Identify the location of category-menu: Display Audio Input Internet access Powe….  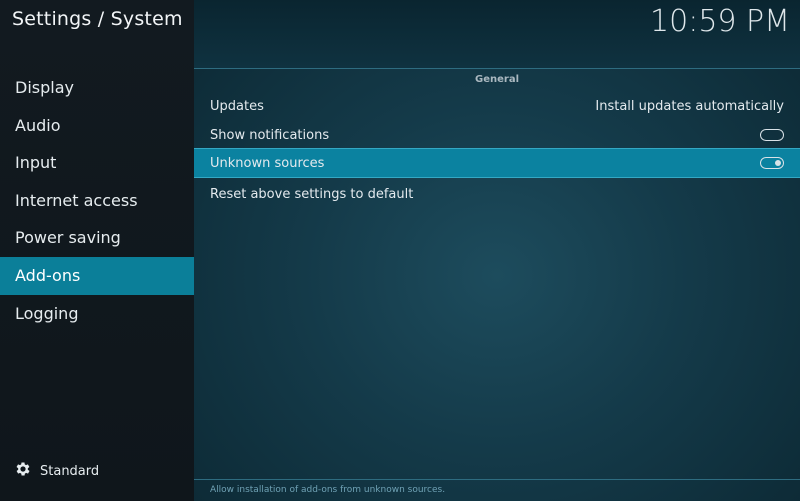
(97, 200).